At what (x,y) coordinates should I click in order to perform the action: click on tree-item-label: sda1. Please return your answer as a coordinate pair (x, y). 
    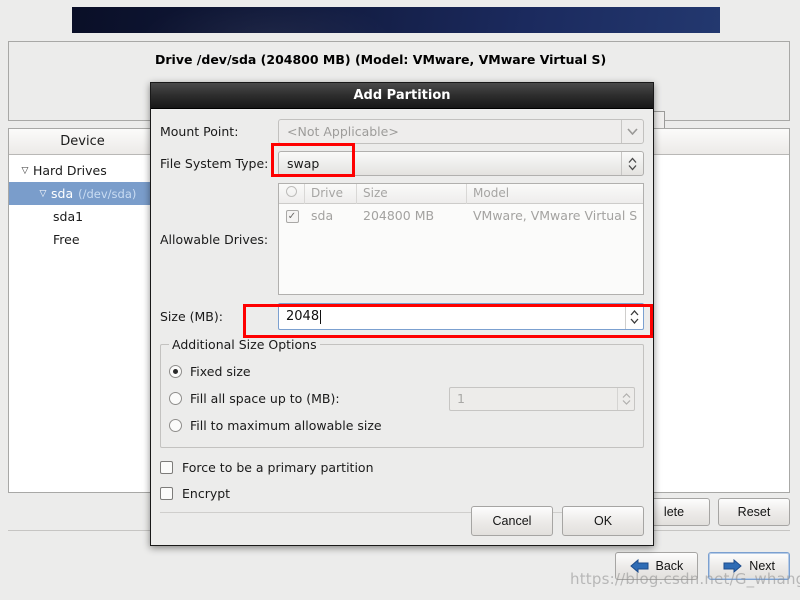
    Looking at the image, I should click on (68, 216).